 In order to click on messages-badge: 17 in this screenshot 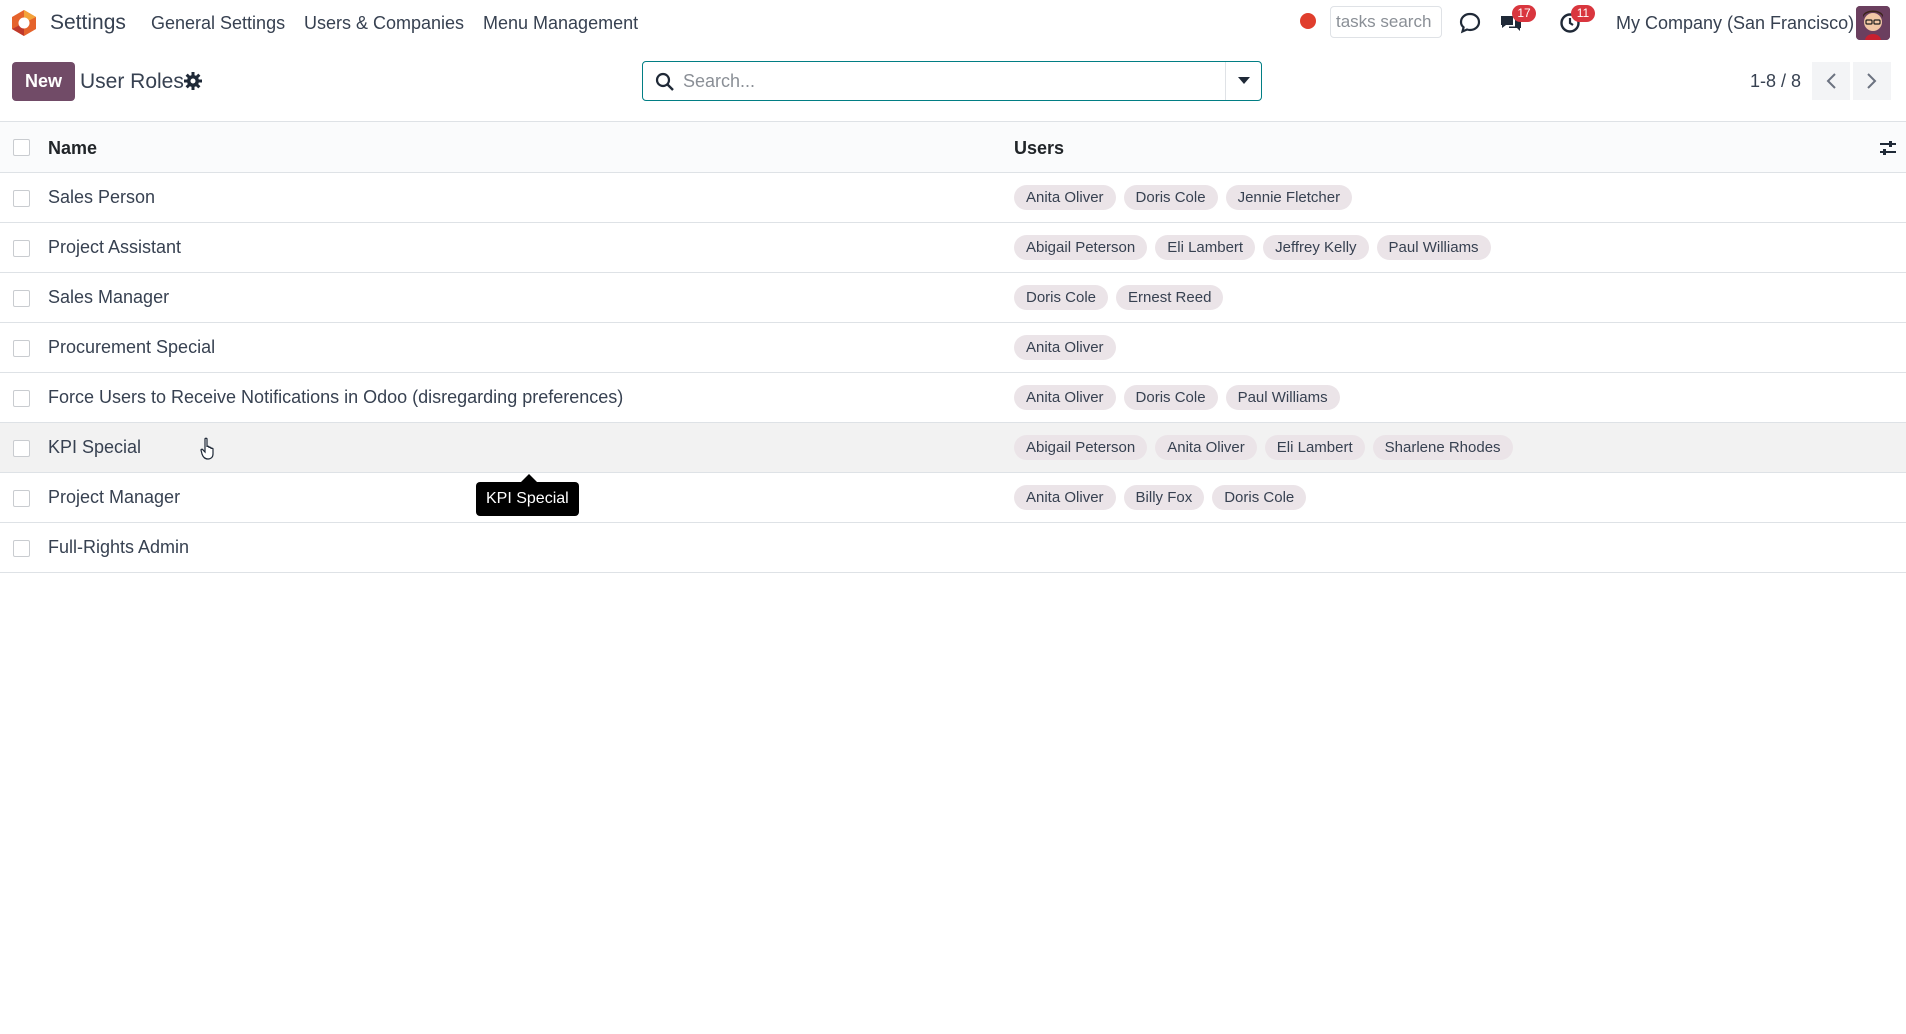, I will do `click(1524, 13)`.